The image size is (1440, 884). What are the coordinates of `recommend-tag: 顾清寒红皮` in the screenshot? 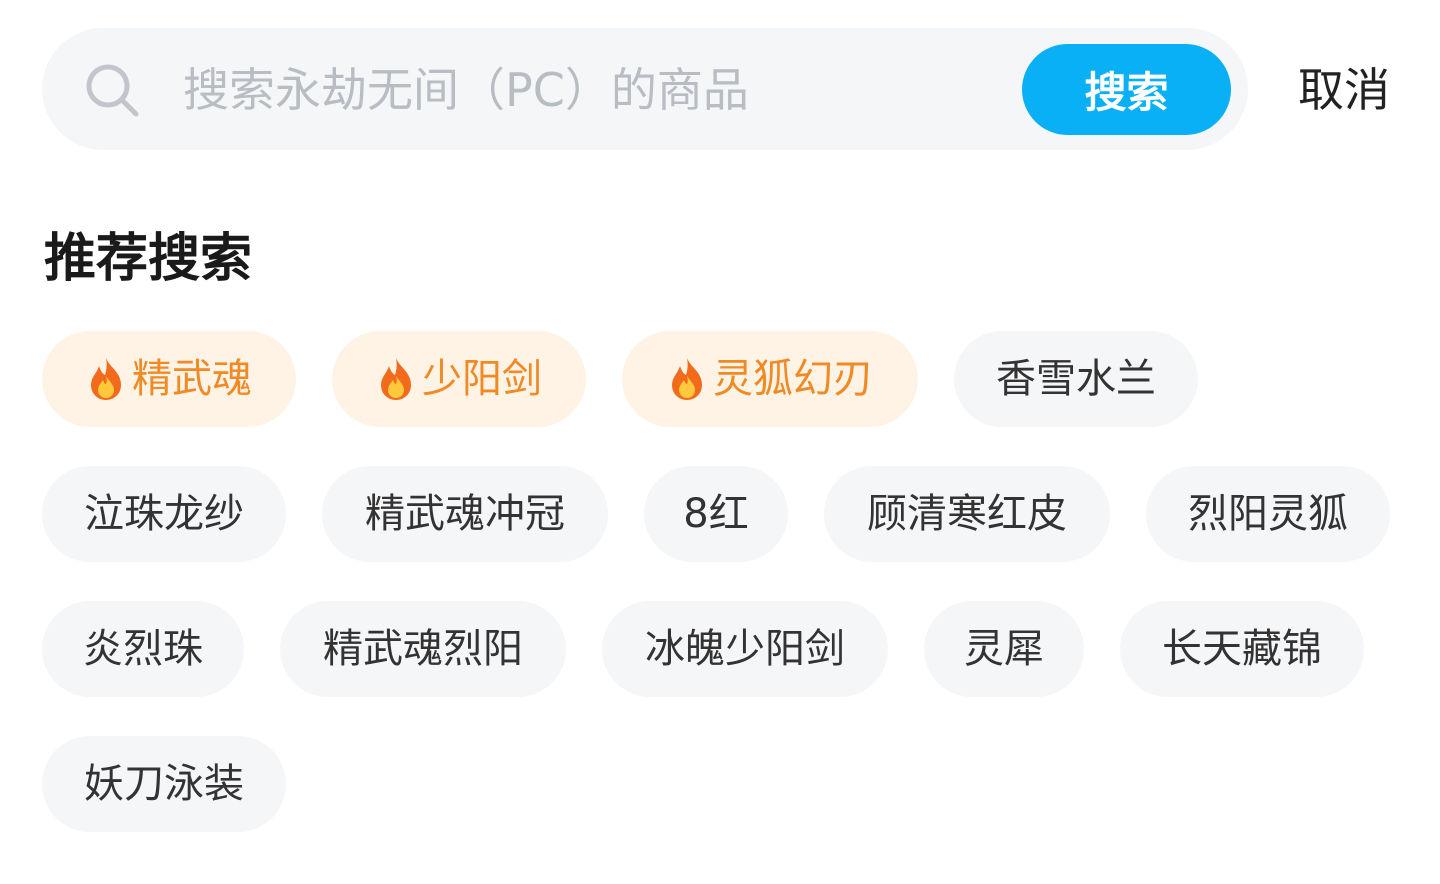 It's located at (967, 514).